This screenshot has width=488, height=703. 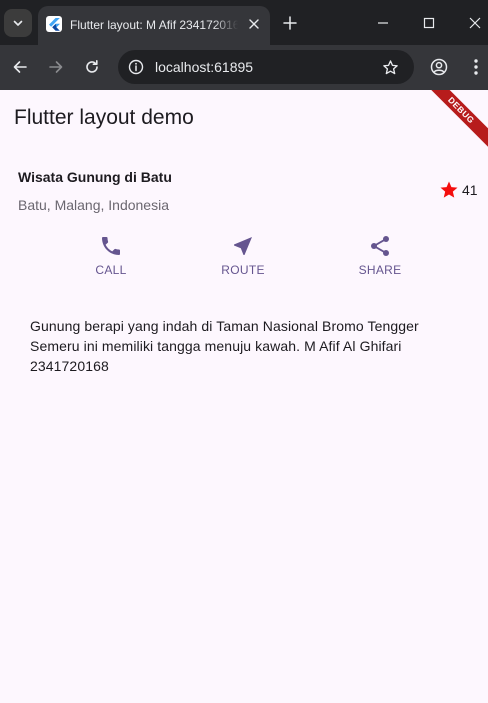 What do you see at coordinates (452, 122) in the screenshot?
I see `debug-banner: DEBUG` at bounding box center [452, 122].